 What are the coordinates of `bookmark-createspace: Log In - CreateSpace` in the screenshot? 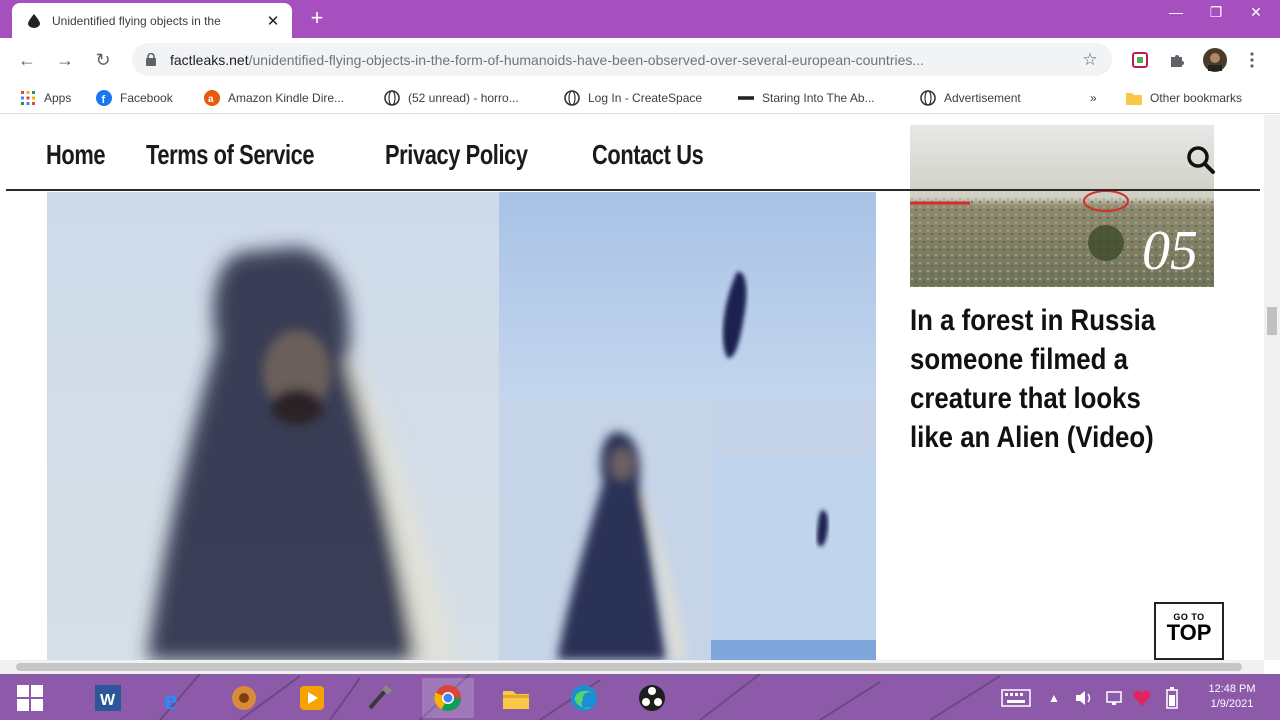 It's located at (633, 98).